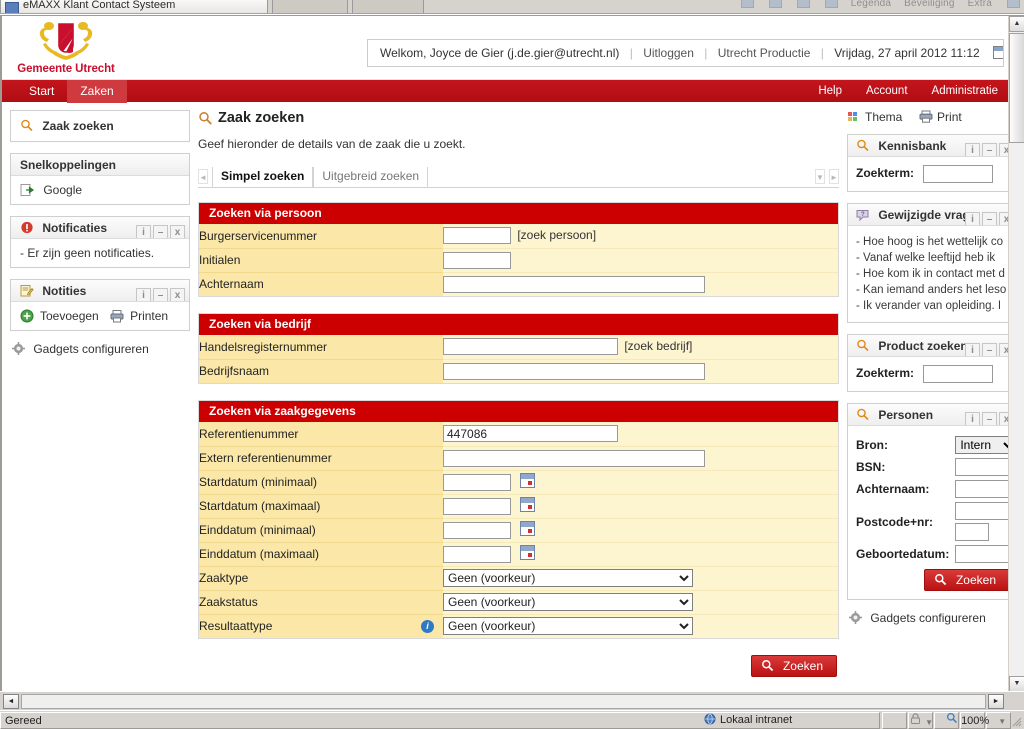 This screenshot has width=1024, height=729. I want to click on toolbar-icon-print, so click(775, 4).